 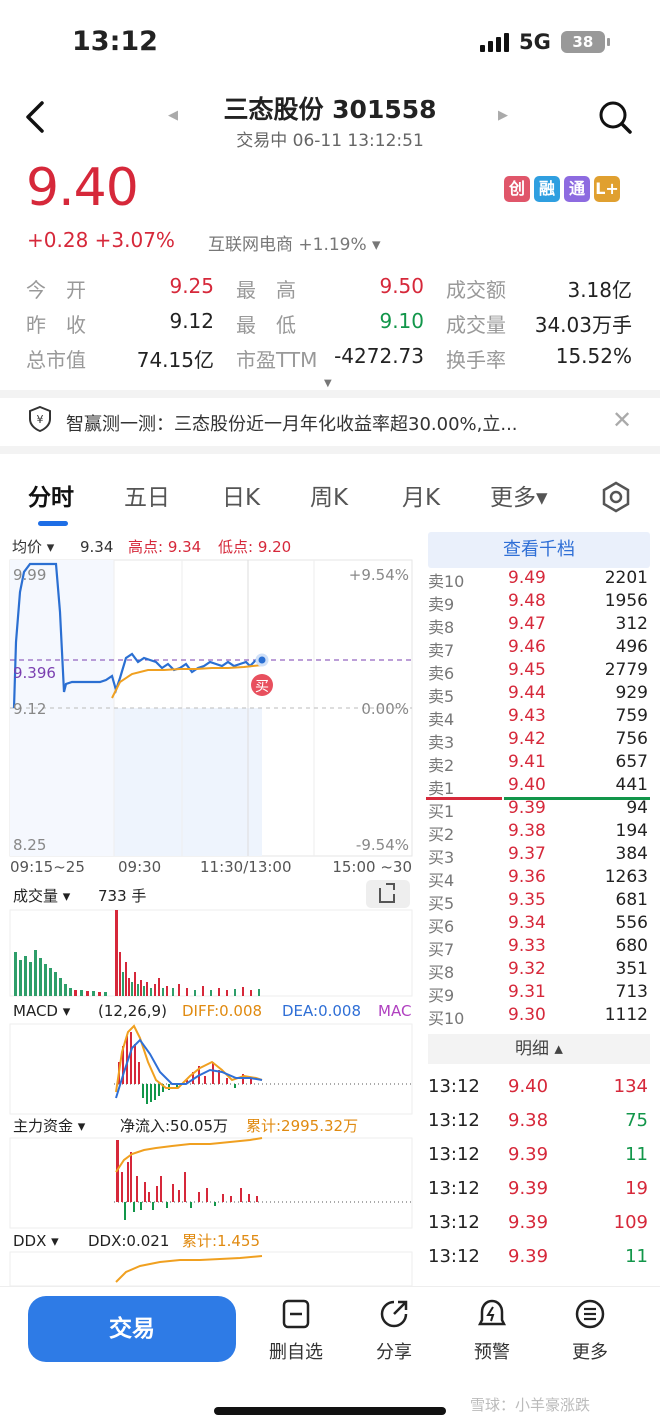 What do you see at coordinates (330, 141) in the screenshot?
I see `trading-status: 交易中 06-11 13:12:51` at bounding box center [330, 141].